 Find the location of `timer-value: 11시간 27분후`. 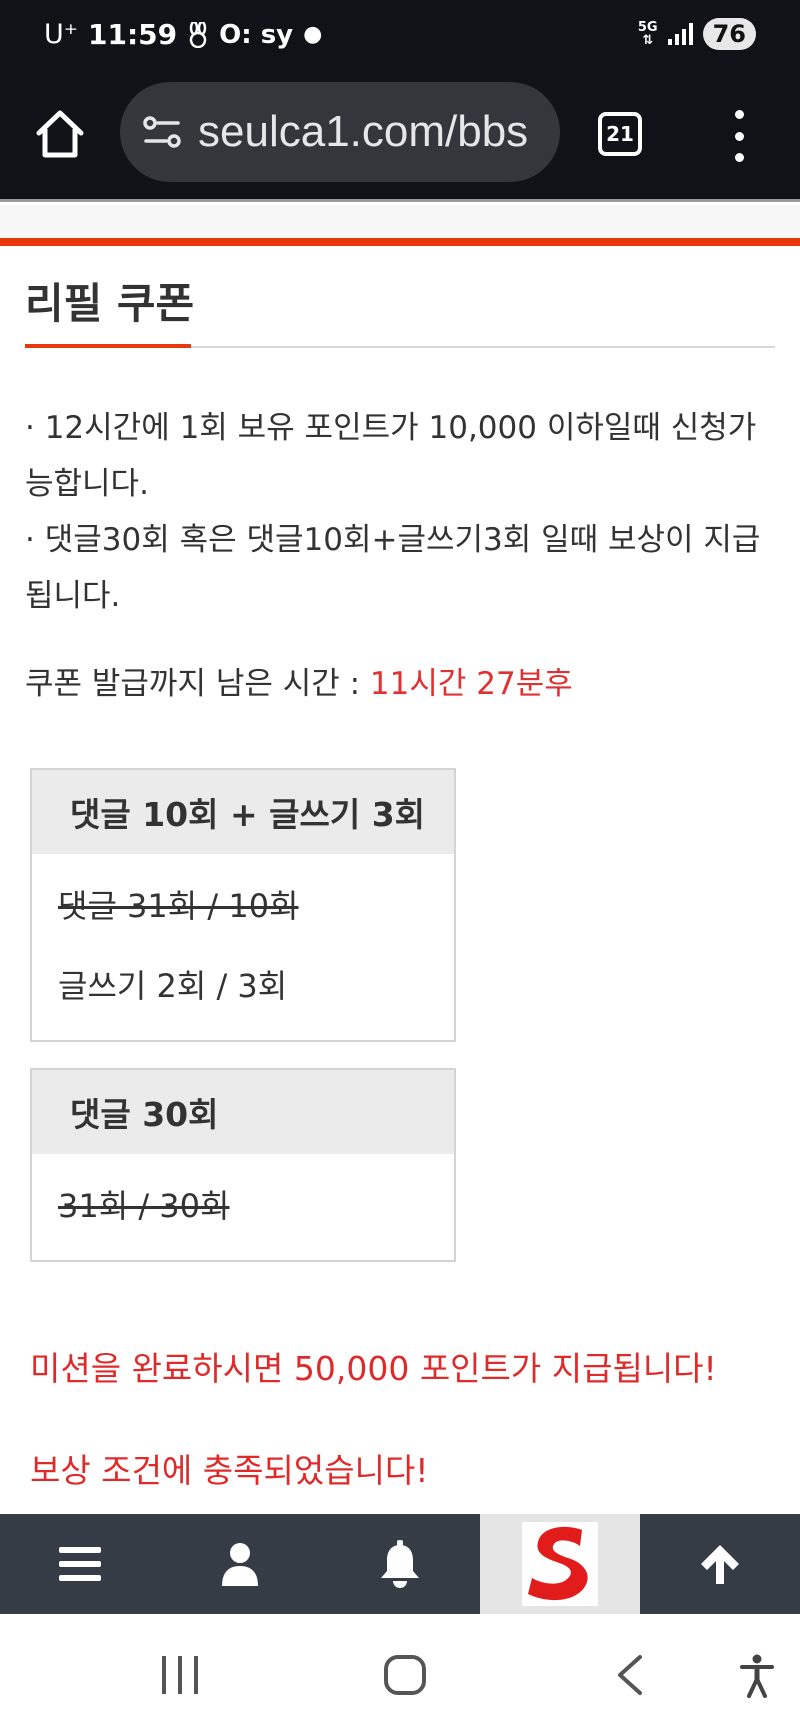

timer-value: 11시간 27분후 is located at coordinates (471, 684).